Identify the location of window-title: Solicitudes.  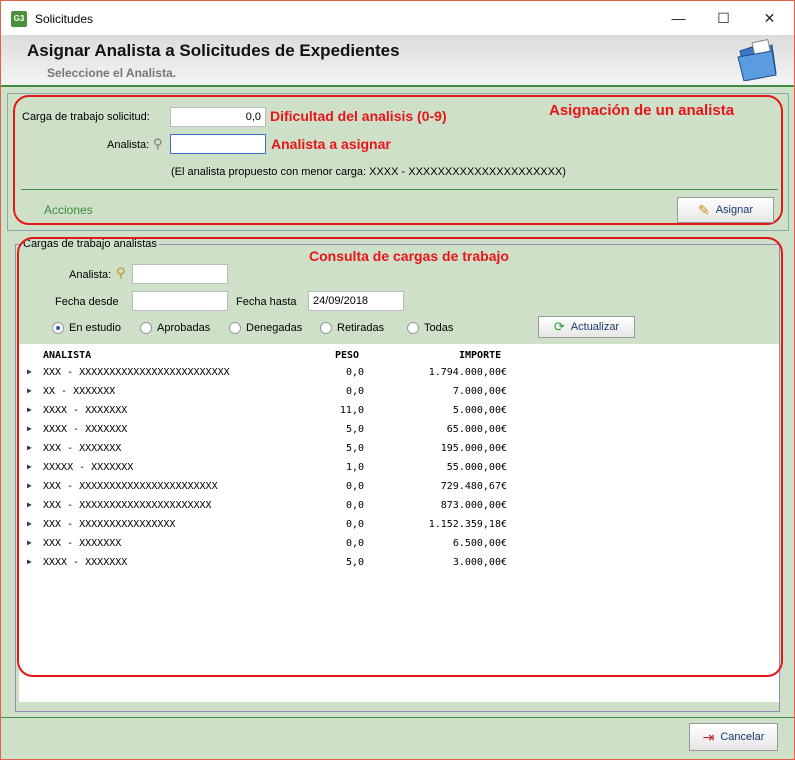
(64, 19).